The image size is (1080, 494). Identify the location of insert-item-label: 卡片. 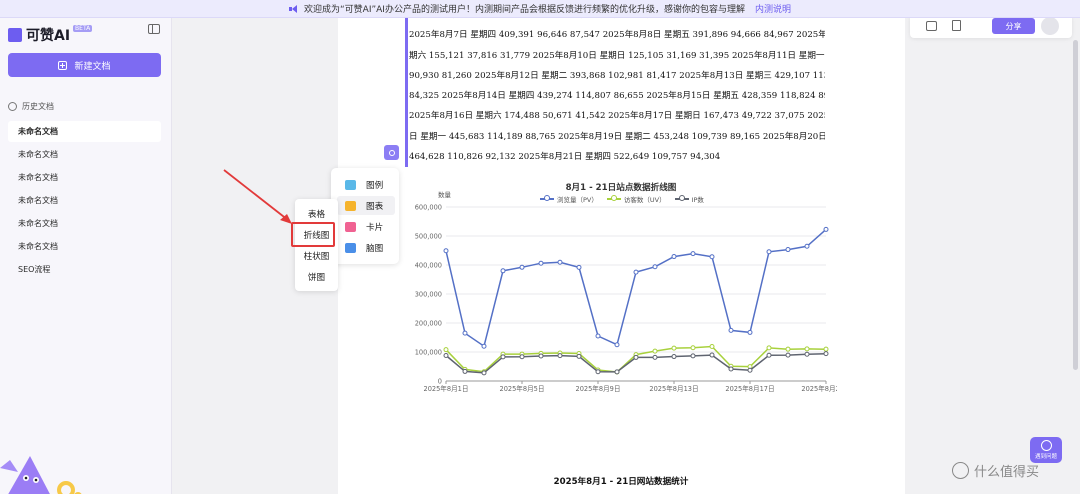
(375, 227).